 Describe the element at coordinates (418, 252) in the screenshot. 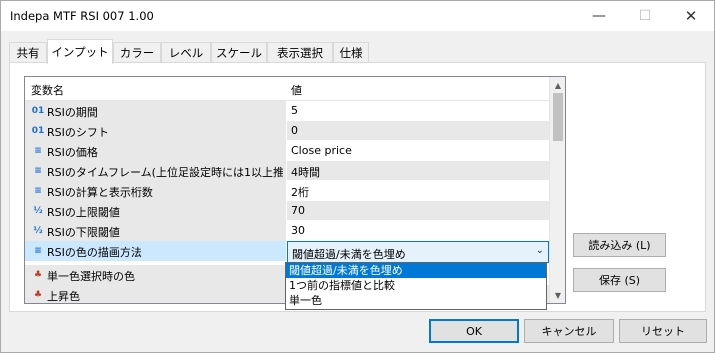

I see `color-method-select: 閾値超過/未満を色埋め ⌄` at that location.